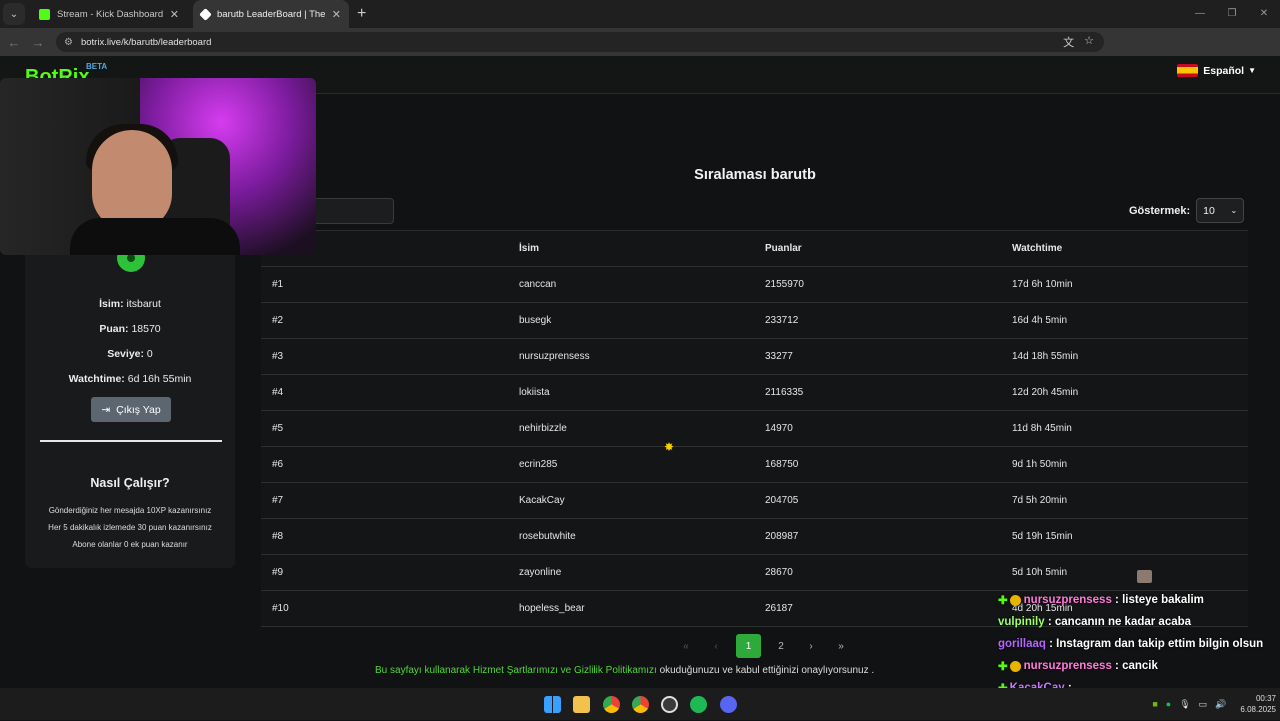 Image resolution: width=1280 pixels, height=721 pixels. I want to click on pagination: « ‹ 1 2 › », so click(763, 646).